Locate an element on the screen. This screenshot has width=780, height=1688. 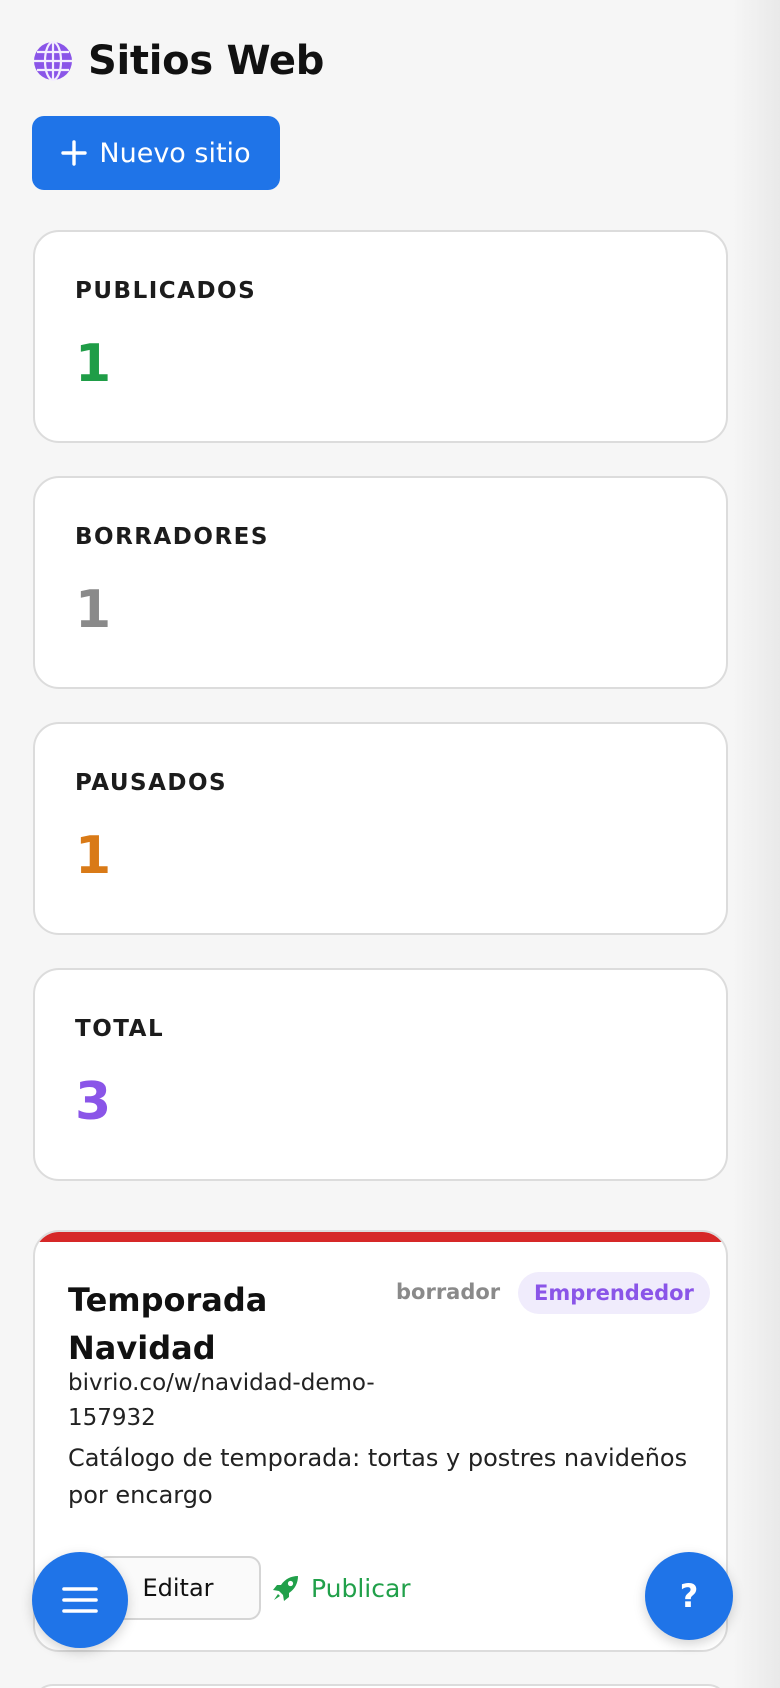
stat-label: PUBLICADOS is located at coordinates (166, 291).